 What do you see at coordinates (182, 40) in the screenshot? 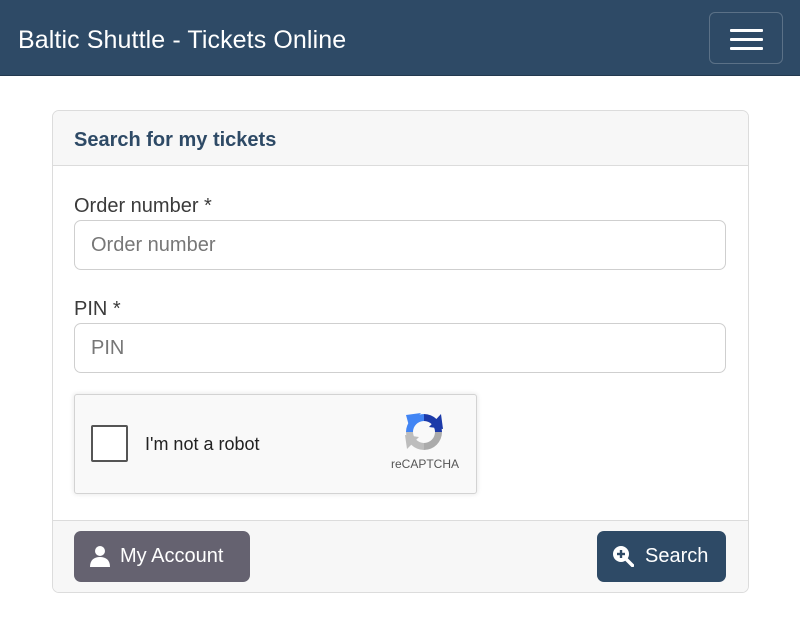
I see `brand-title: Baltic Shuttle - Tickets Online` at bounding box center [182, 40].